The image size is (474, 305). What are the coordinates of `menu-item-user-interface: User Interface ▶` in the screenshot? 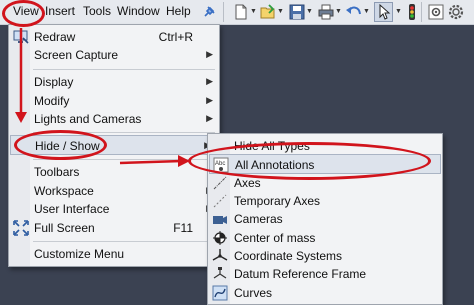 It's located at (114, 209).